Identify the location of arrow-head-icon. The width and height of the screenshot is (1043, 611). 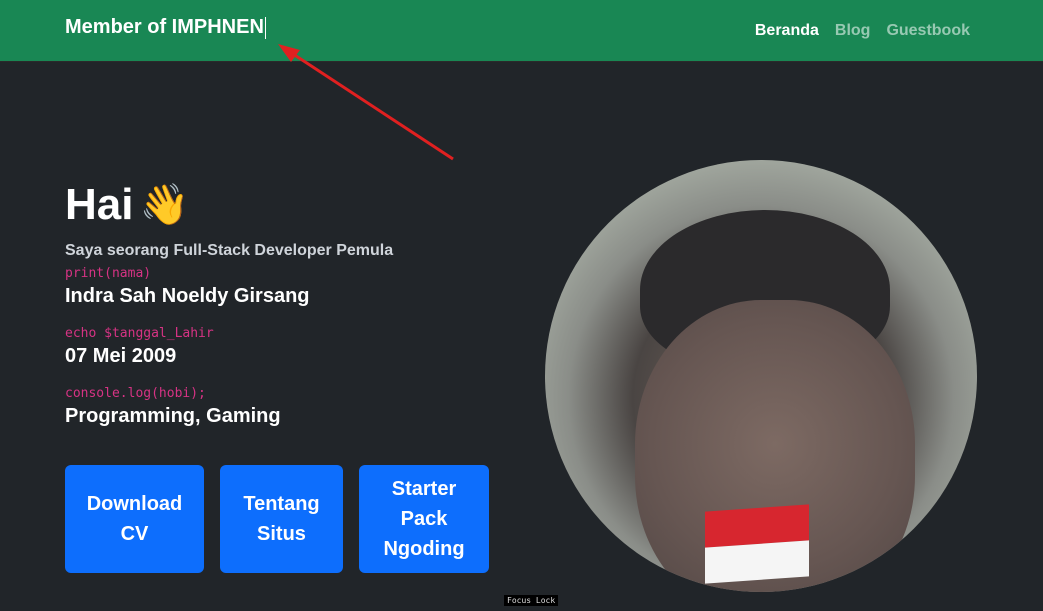
(289, 53).